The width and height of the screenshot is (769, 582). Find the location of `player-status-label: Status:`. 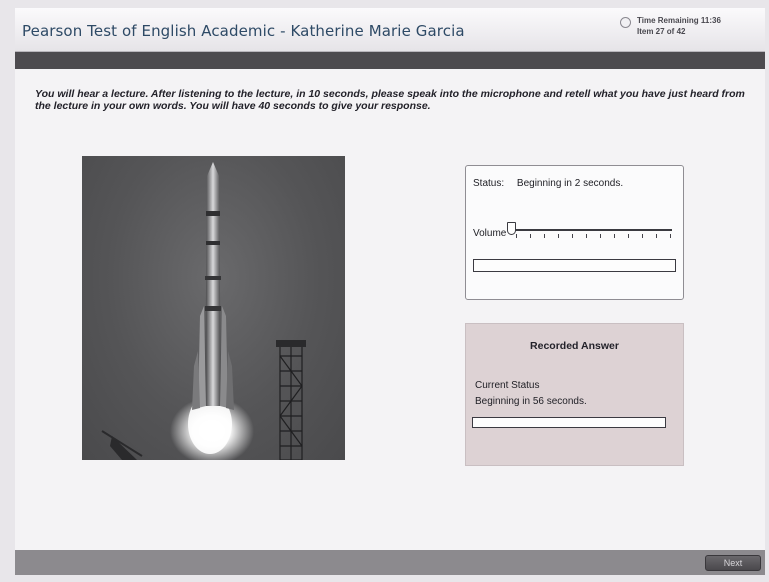

player-status-label: Status: is located at coordinates (489, 183).